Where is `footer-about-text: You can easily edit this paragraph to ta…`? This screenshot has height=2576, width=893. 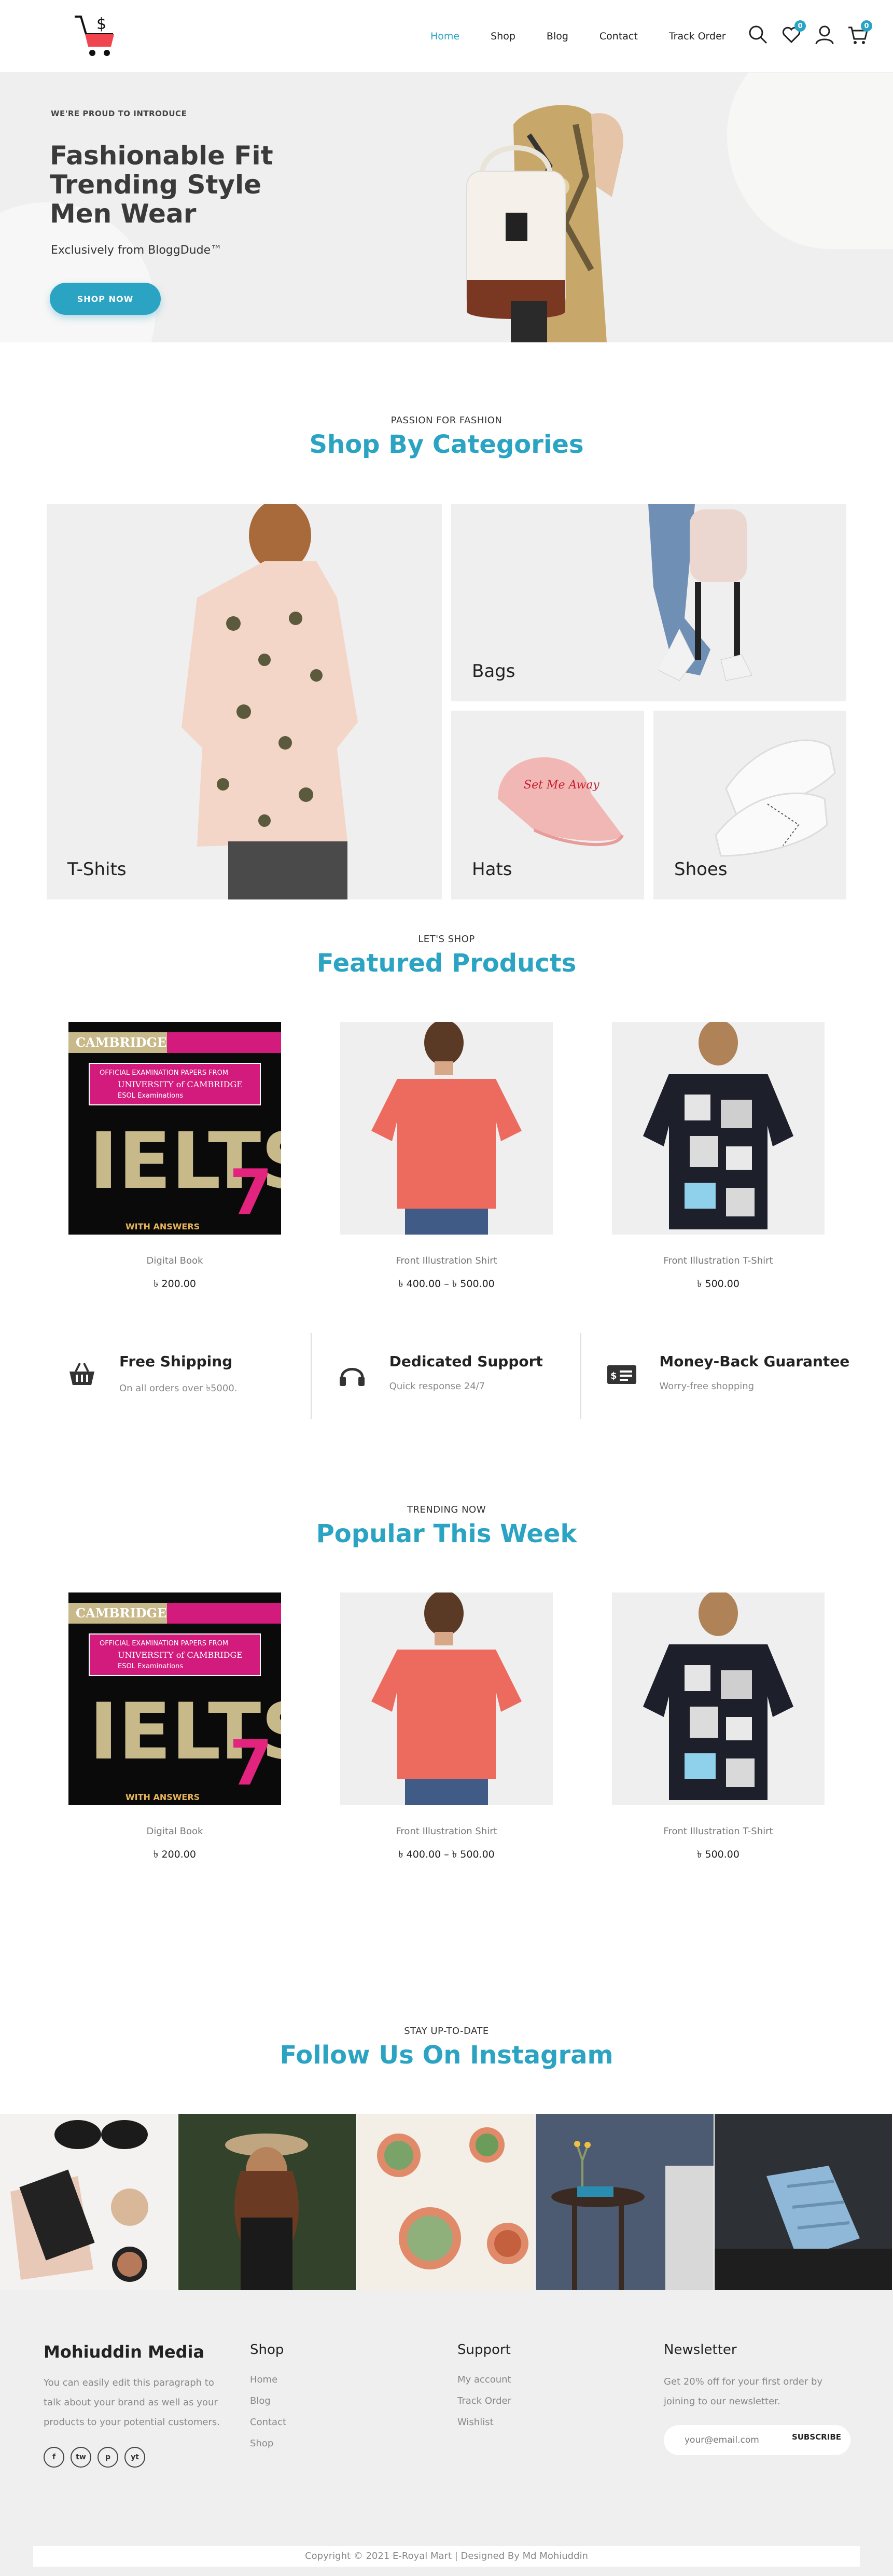 footer-about-text: You can easily edit this paragraph to ta… is located at coordinates (132, 2402).